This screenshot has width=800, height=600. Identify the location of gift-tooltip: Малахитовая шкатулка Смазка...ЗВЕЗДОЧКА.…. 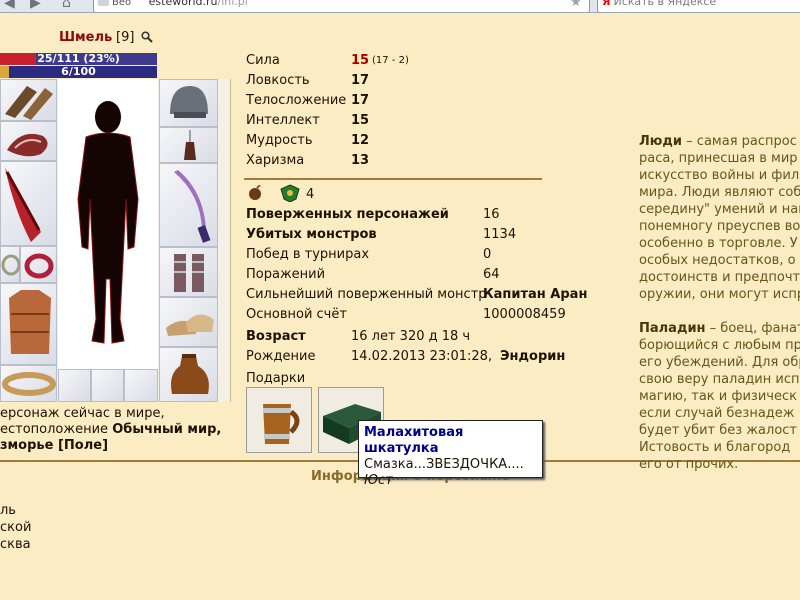
(450, 454).